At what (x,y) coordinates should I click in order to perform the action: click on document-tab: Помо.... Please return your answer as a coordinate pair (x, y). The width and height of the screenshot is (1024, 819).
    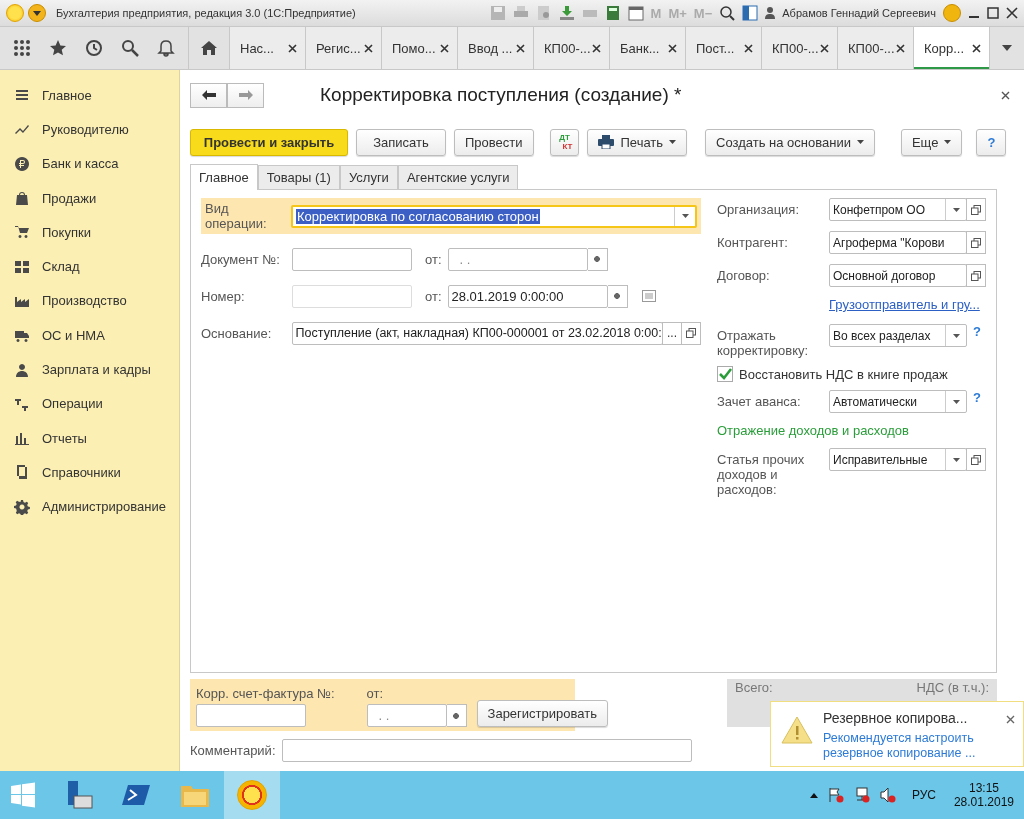
    Looking at the image, I should click on (419, 48).